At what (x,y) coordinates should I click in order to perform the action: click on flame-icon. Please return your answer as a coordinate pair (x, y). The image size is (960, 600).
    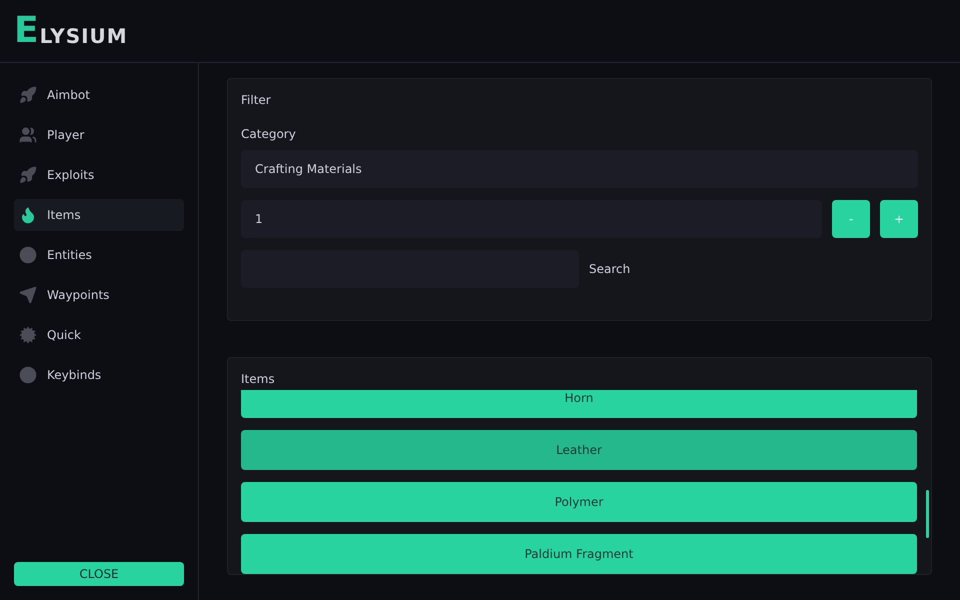
    Looking at the image, I should click on (28, 215).